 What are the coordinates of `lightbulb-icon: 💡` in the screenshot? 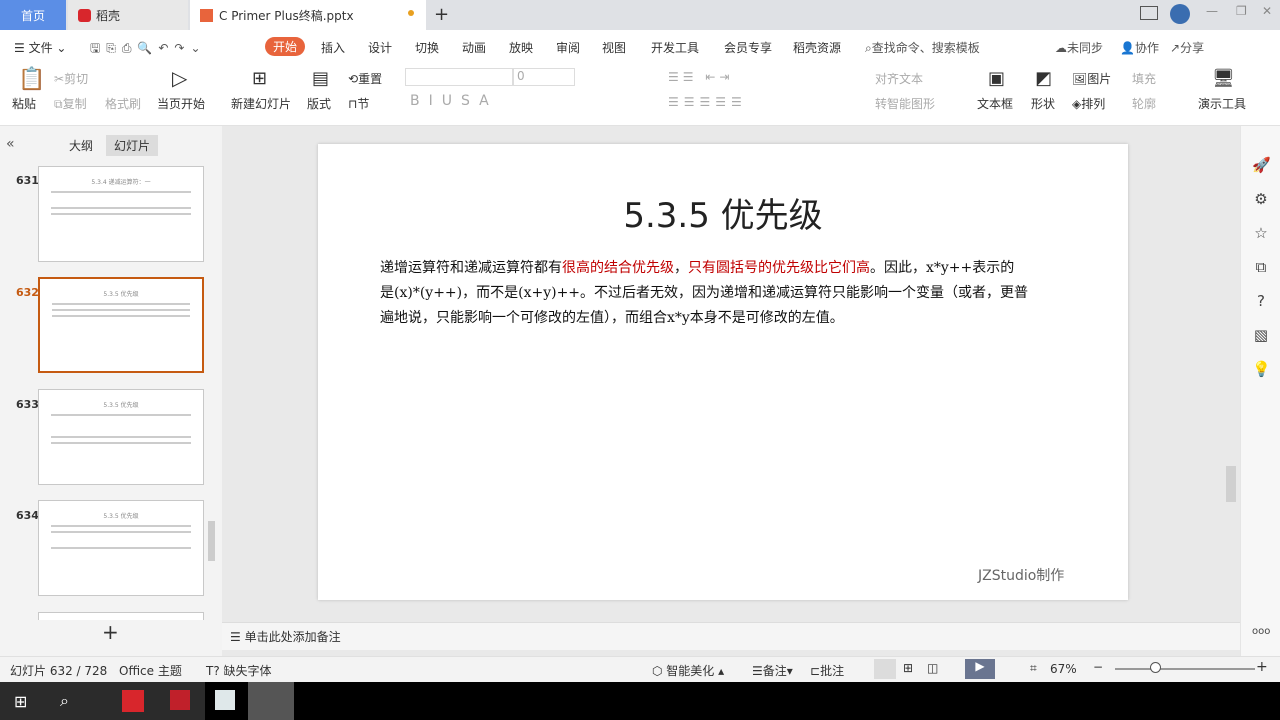 It's located at (1261, 369).